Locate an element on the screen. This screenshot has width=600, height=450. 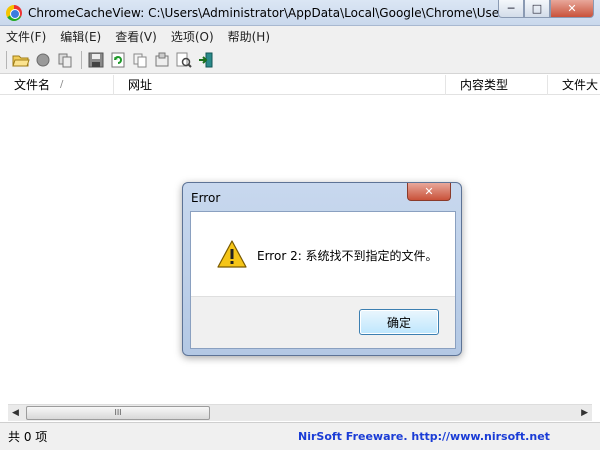
copy-icon is located at coordinates (140, 60).